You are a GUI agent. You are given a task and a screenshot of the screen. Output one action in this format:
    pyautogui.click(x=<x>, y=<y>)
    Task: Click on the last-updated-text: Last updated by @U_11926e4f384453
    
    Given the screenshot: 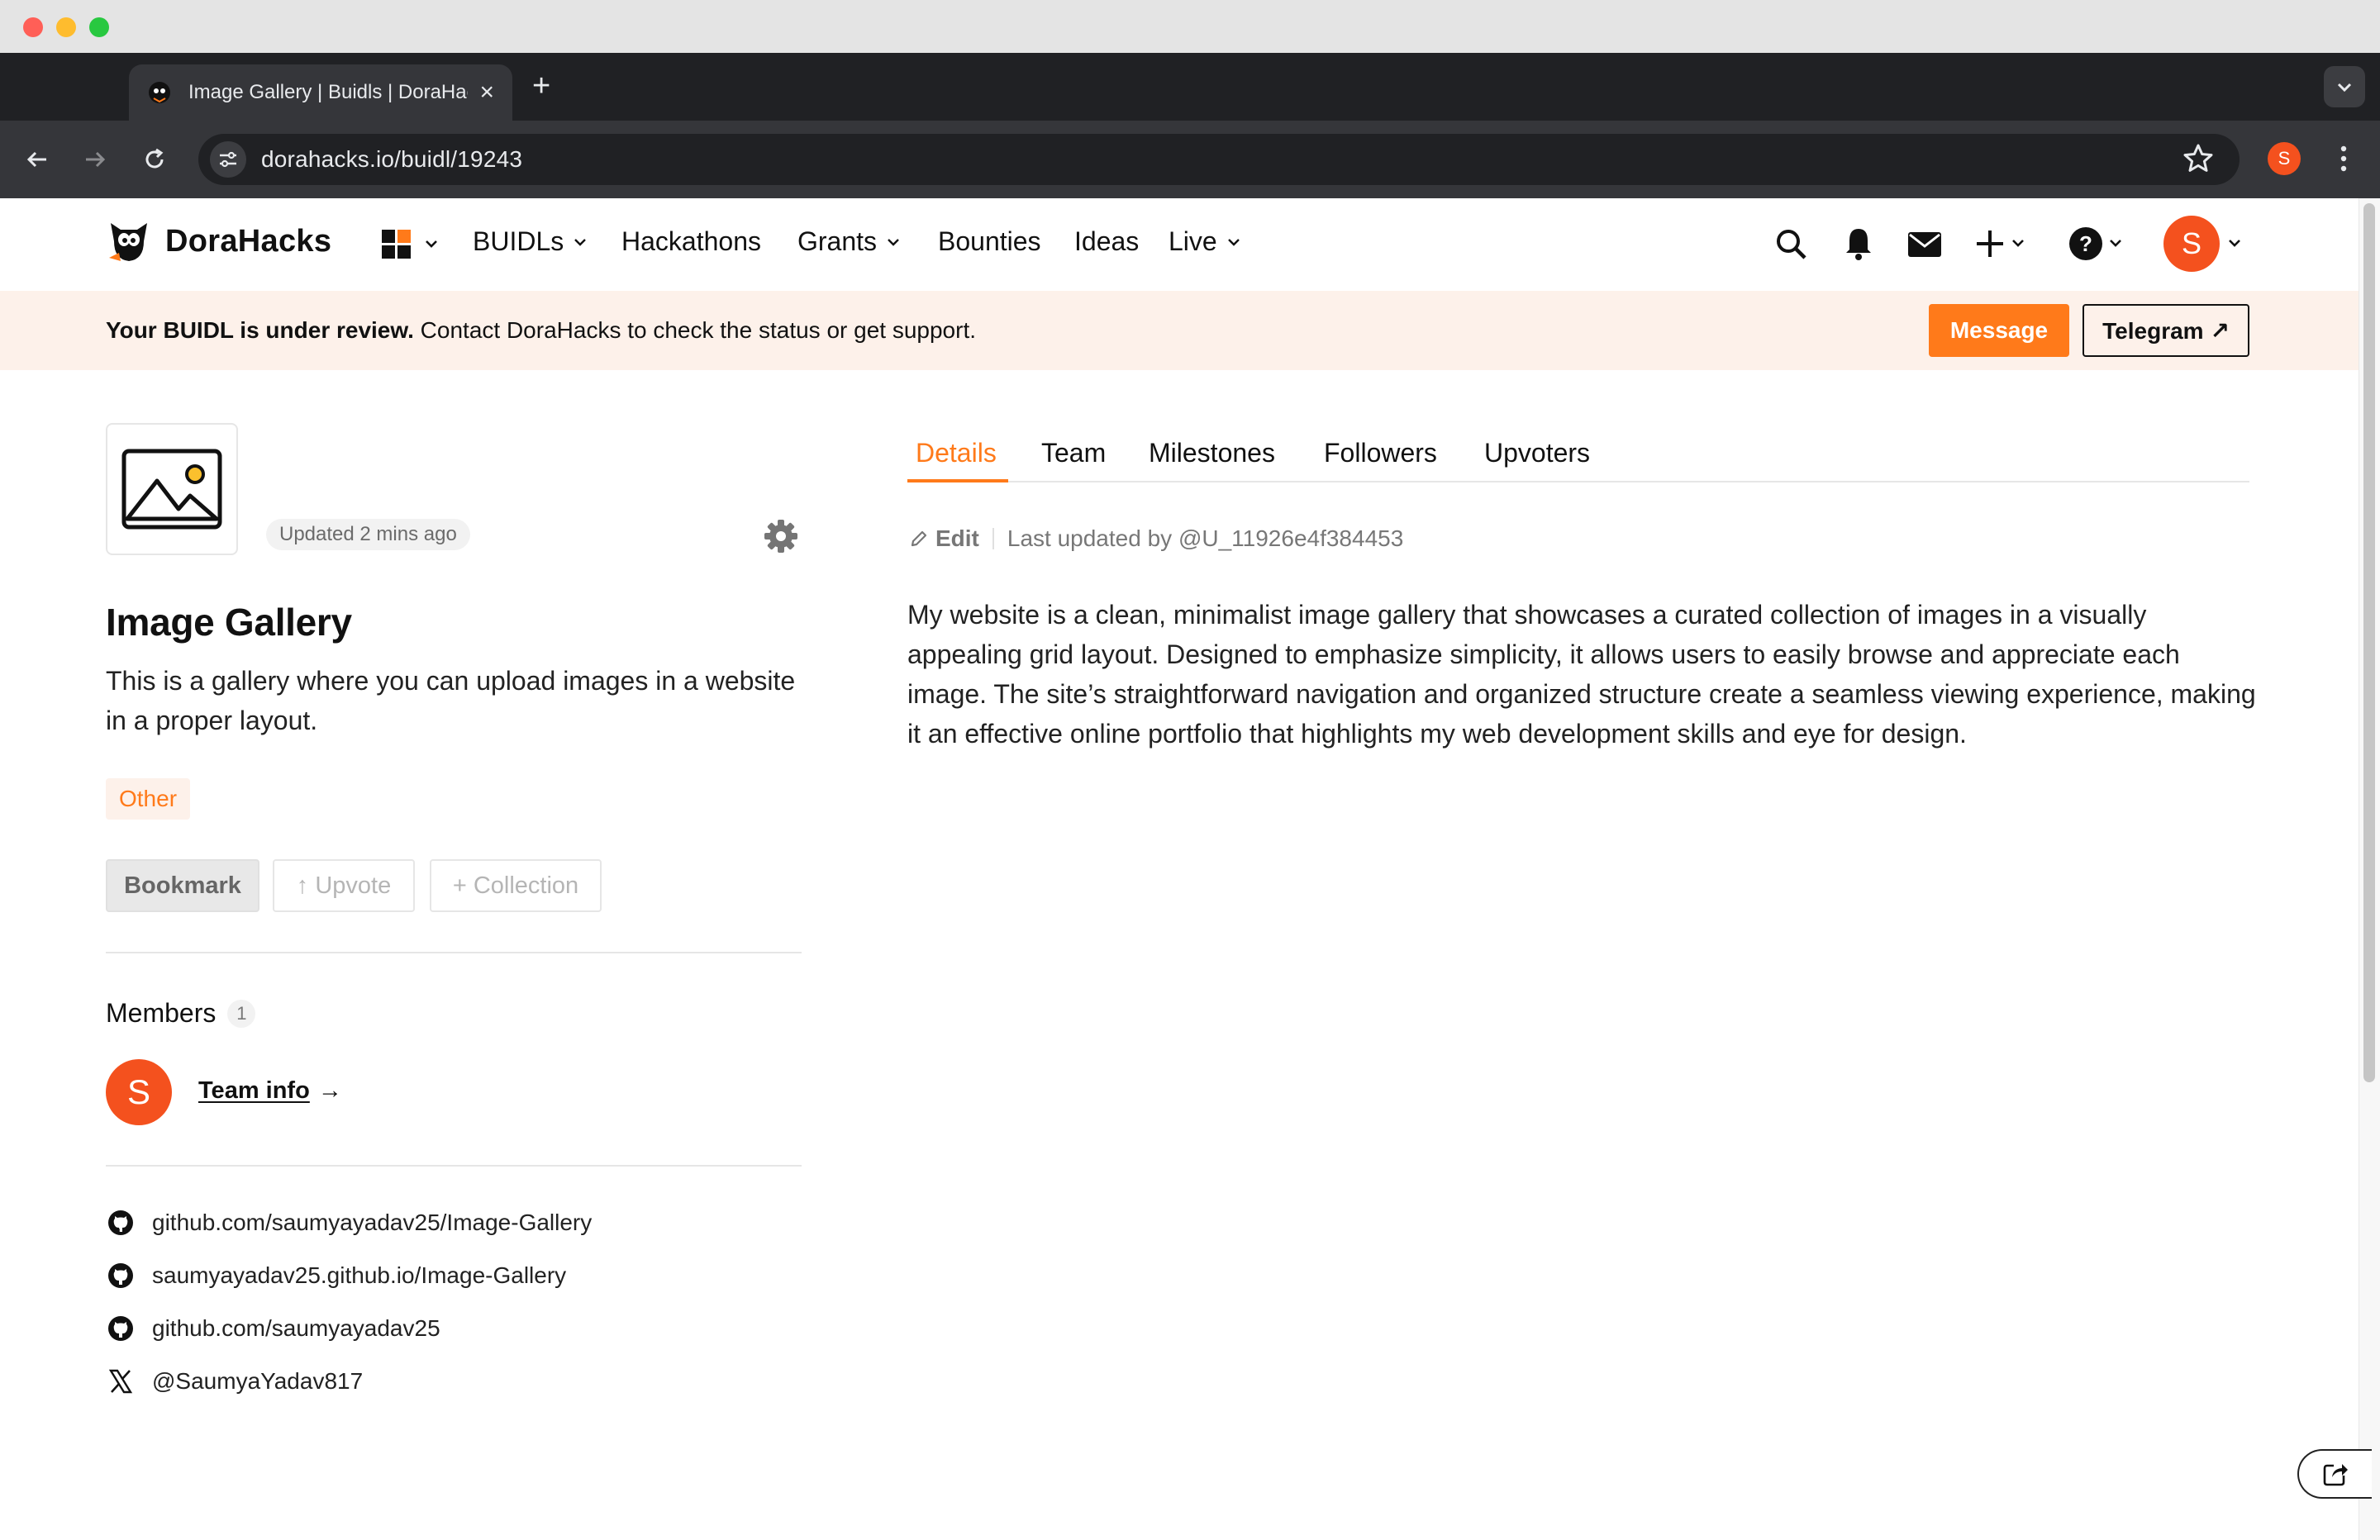 What is the action you would take?
    pyautogui.click(x=1205, y=538)
    